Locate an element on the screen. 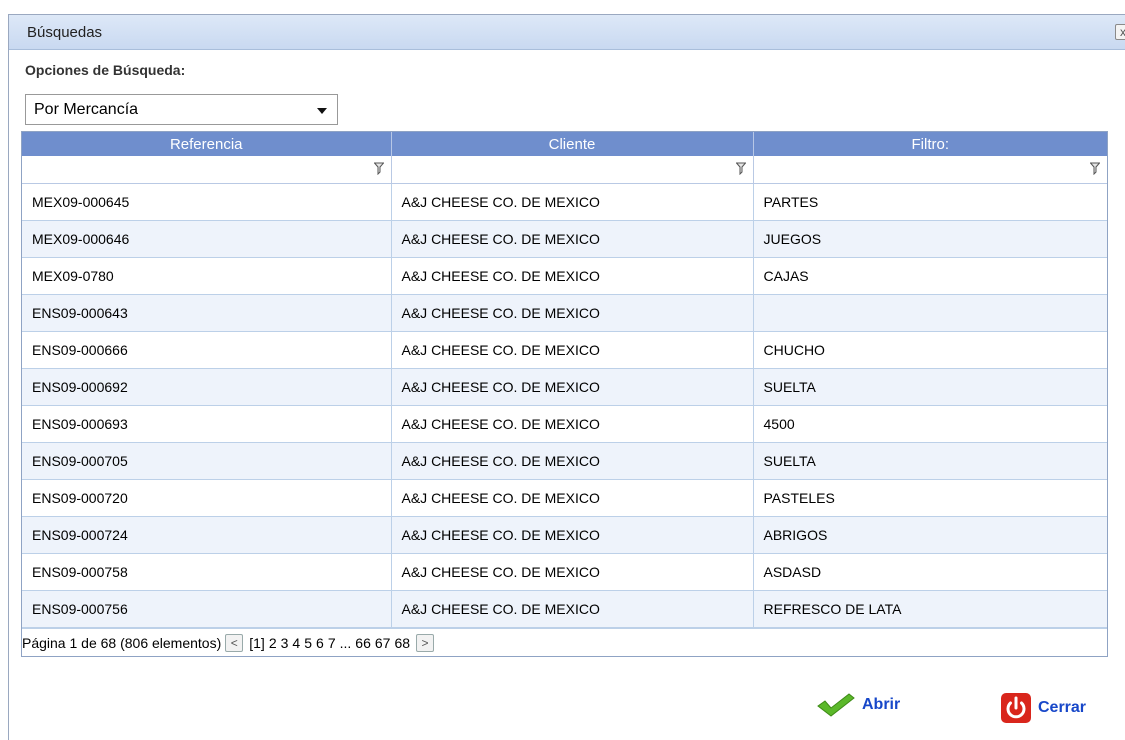 Image resolution: width=1125 pixels, height=740 pixels. chevron-left-icon: < is located at coordinates (234, 643).